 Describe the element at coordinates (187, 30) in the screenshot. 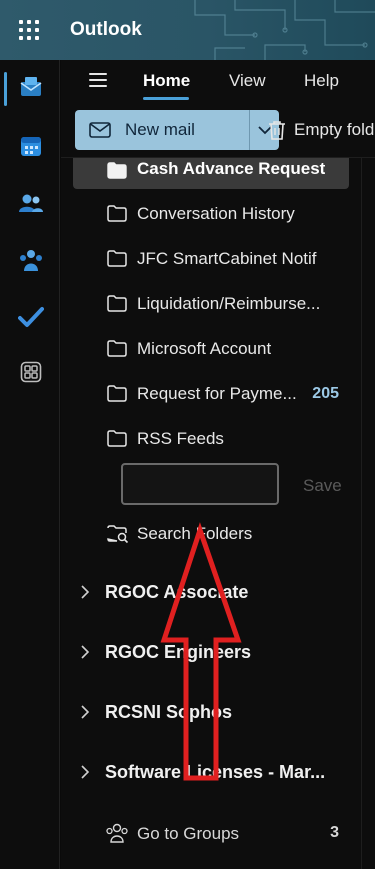

I see `title-bar: Outlook` at that location.